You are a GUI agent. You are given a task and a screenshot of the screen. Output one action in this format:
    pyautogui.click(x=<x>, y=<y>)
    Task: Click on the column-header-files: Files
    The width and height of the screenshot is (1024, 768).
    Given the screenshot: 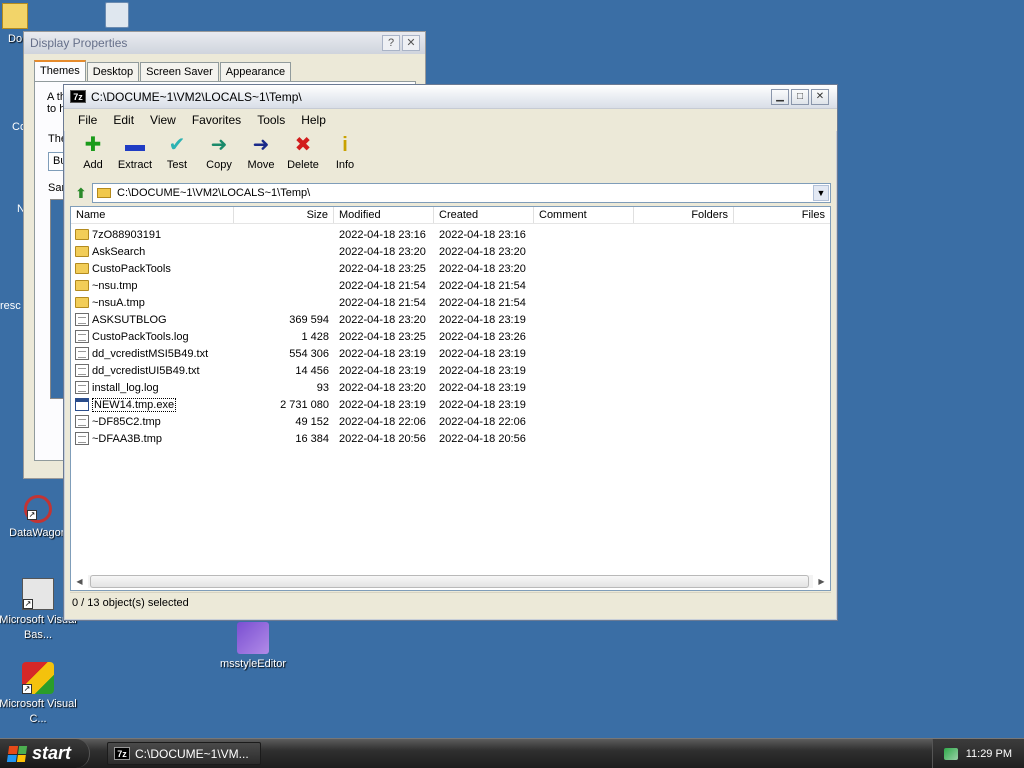 What is the action you would take?
    pyautogui.click(x=782, y=215)
    